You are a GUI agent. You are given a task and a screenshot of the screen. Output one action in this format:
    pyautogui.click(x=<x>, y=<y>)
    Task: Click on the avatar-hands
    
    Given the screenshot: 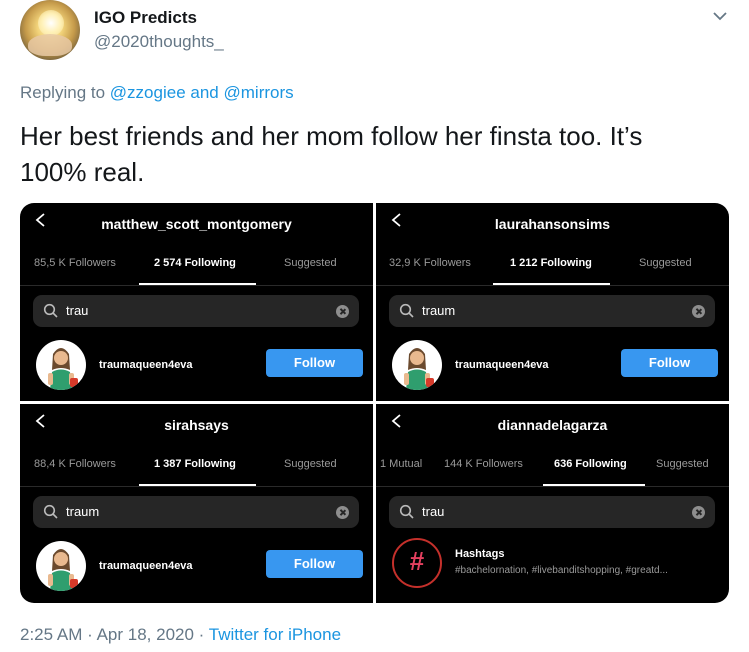 What is the action you would take?
    pyautogui.click(x=50, y=45)
    